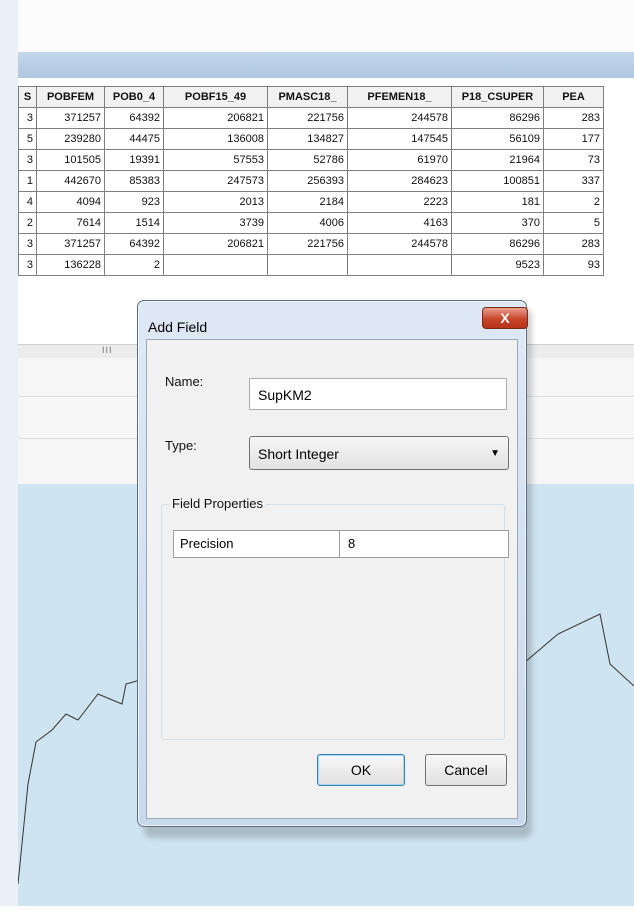 This screenshot has height=911, width=634. Describe the element at coordinates (134, 97) in the screenshot. I see `column-header: POB0_4` at that location.